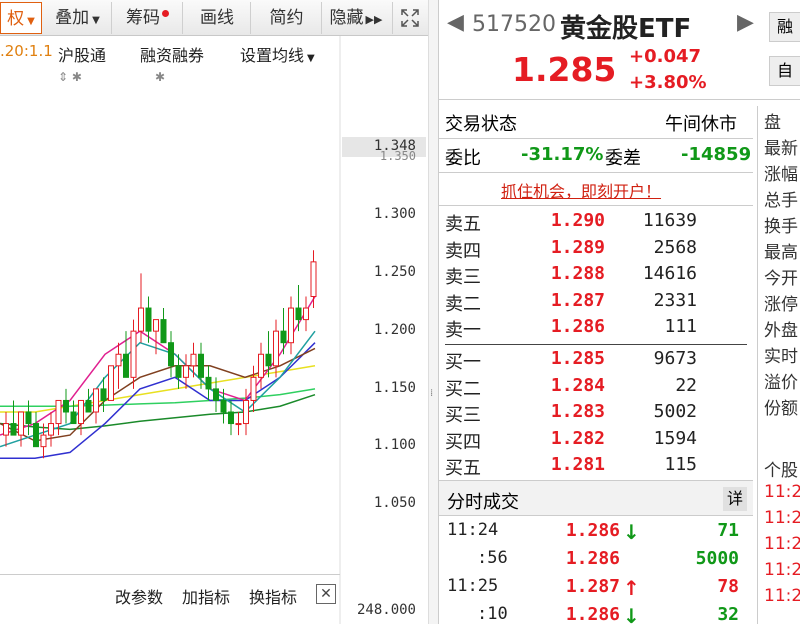 The height and width of the screenshot is (624, 800). What do you see at coordinates (206, 596) in the screenshot?
I see `add-indicator-button: 加指标` at bounding box center [206, 596].